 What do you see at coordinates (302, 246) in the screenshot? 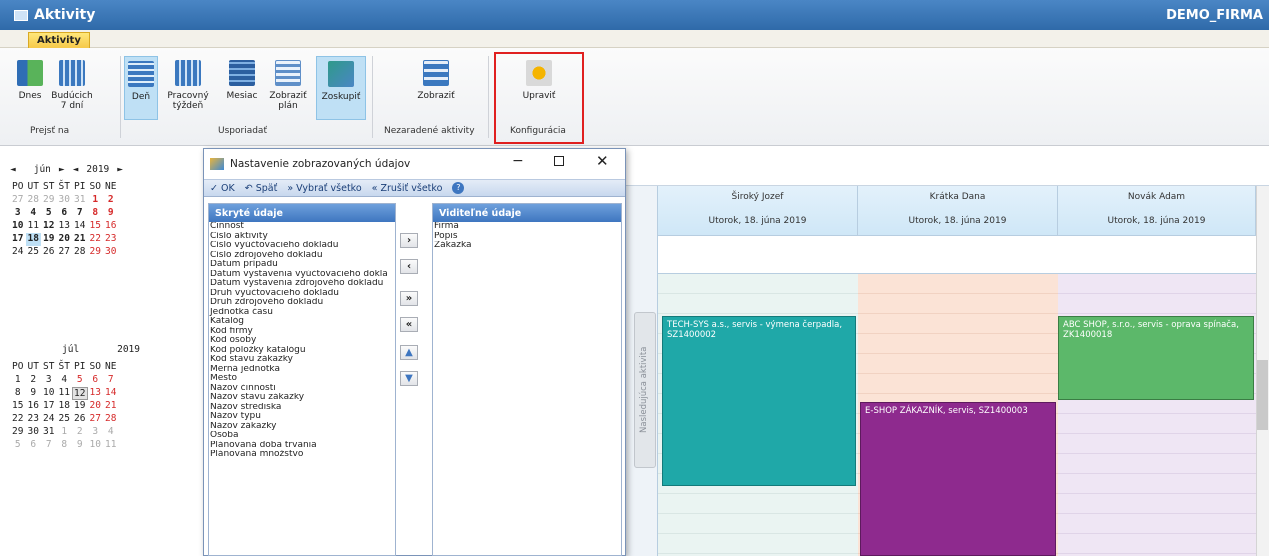
I see `list-item: Číslo vyúčtovacieho dokladu` at bounding box center [302, 246].